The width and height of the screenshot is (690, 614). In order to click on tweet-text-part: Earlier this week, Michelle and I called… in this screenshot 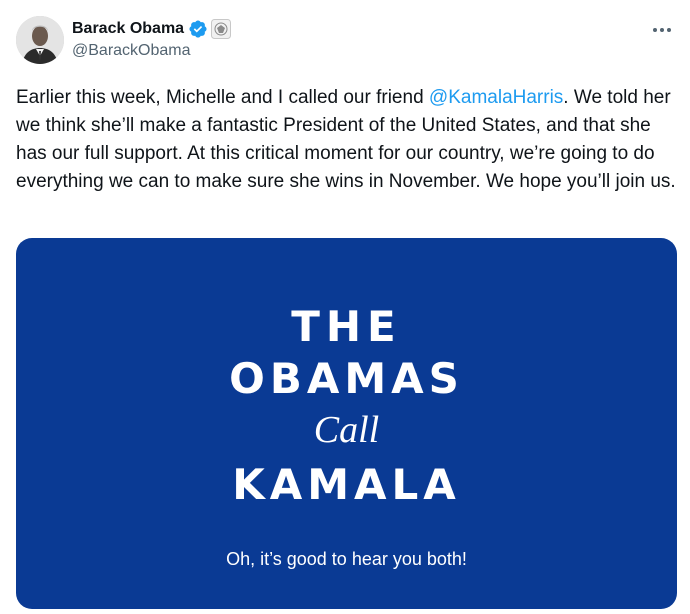, I will do `click(222, 97)`.